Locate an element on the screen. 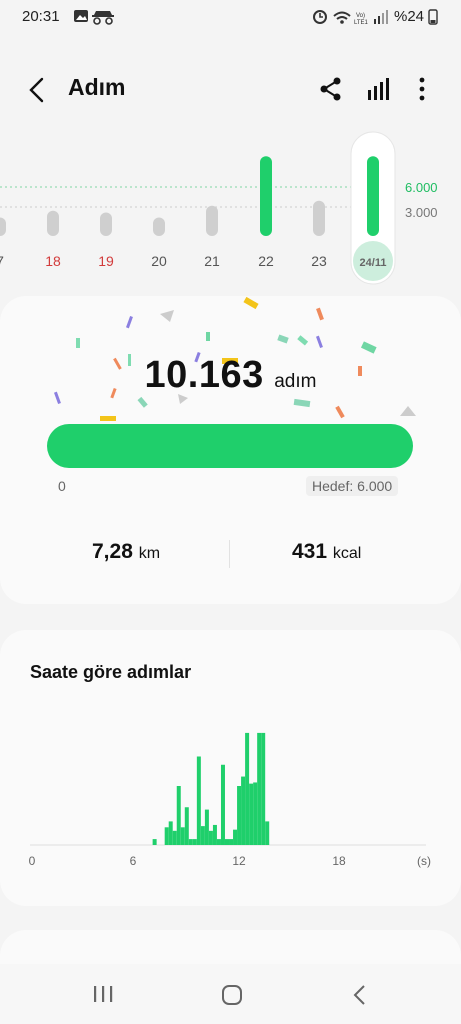 This screenshot has width=461, height=1024. trends-chart-icon is located at coordinates (379, 89).